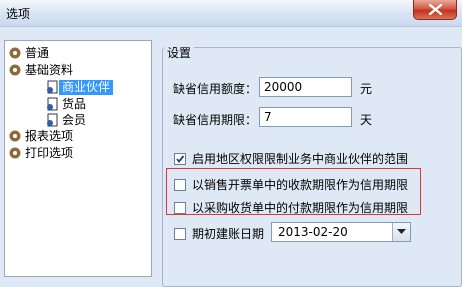 The height and width of the screenshot is (287, 462). I want to click on option-init-date: 期初建账日期, so click(219, 233).